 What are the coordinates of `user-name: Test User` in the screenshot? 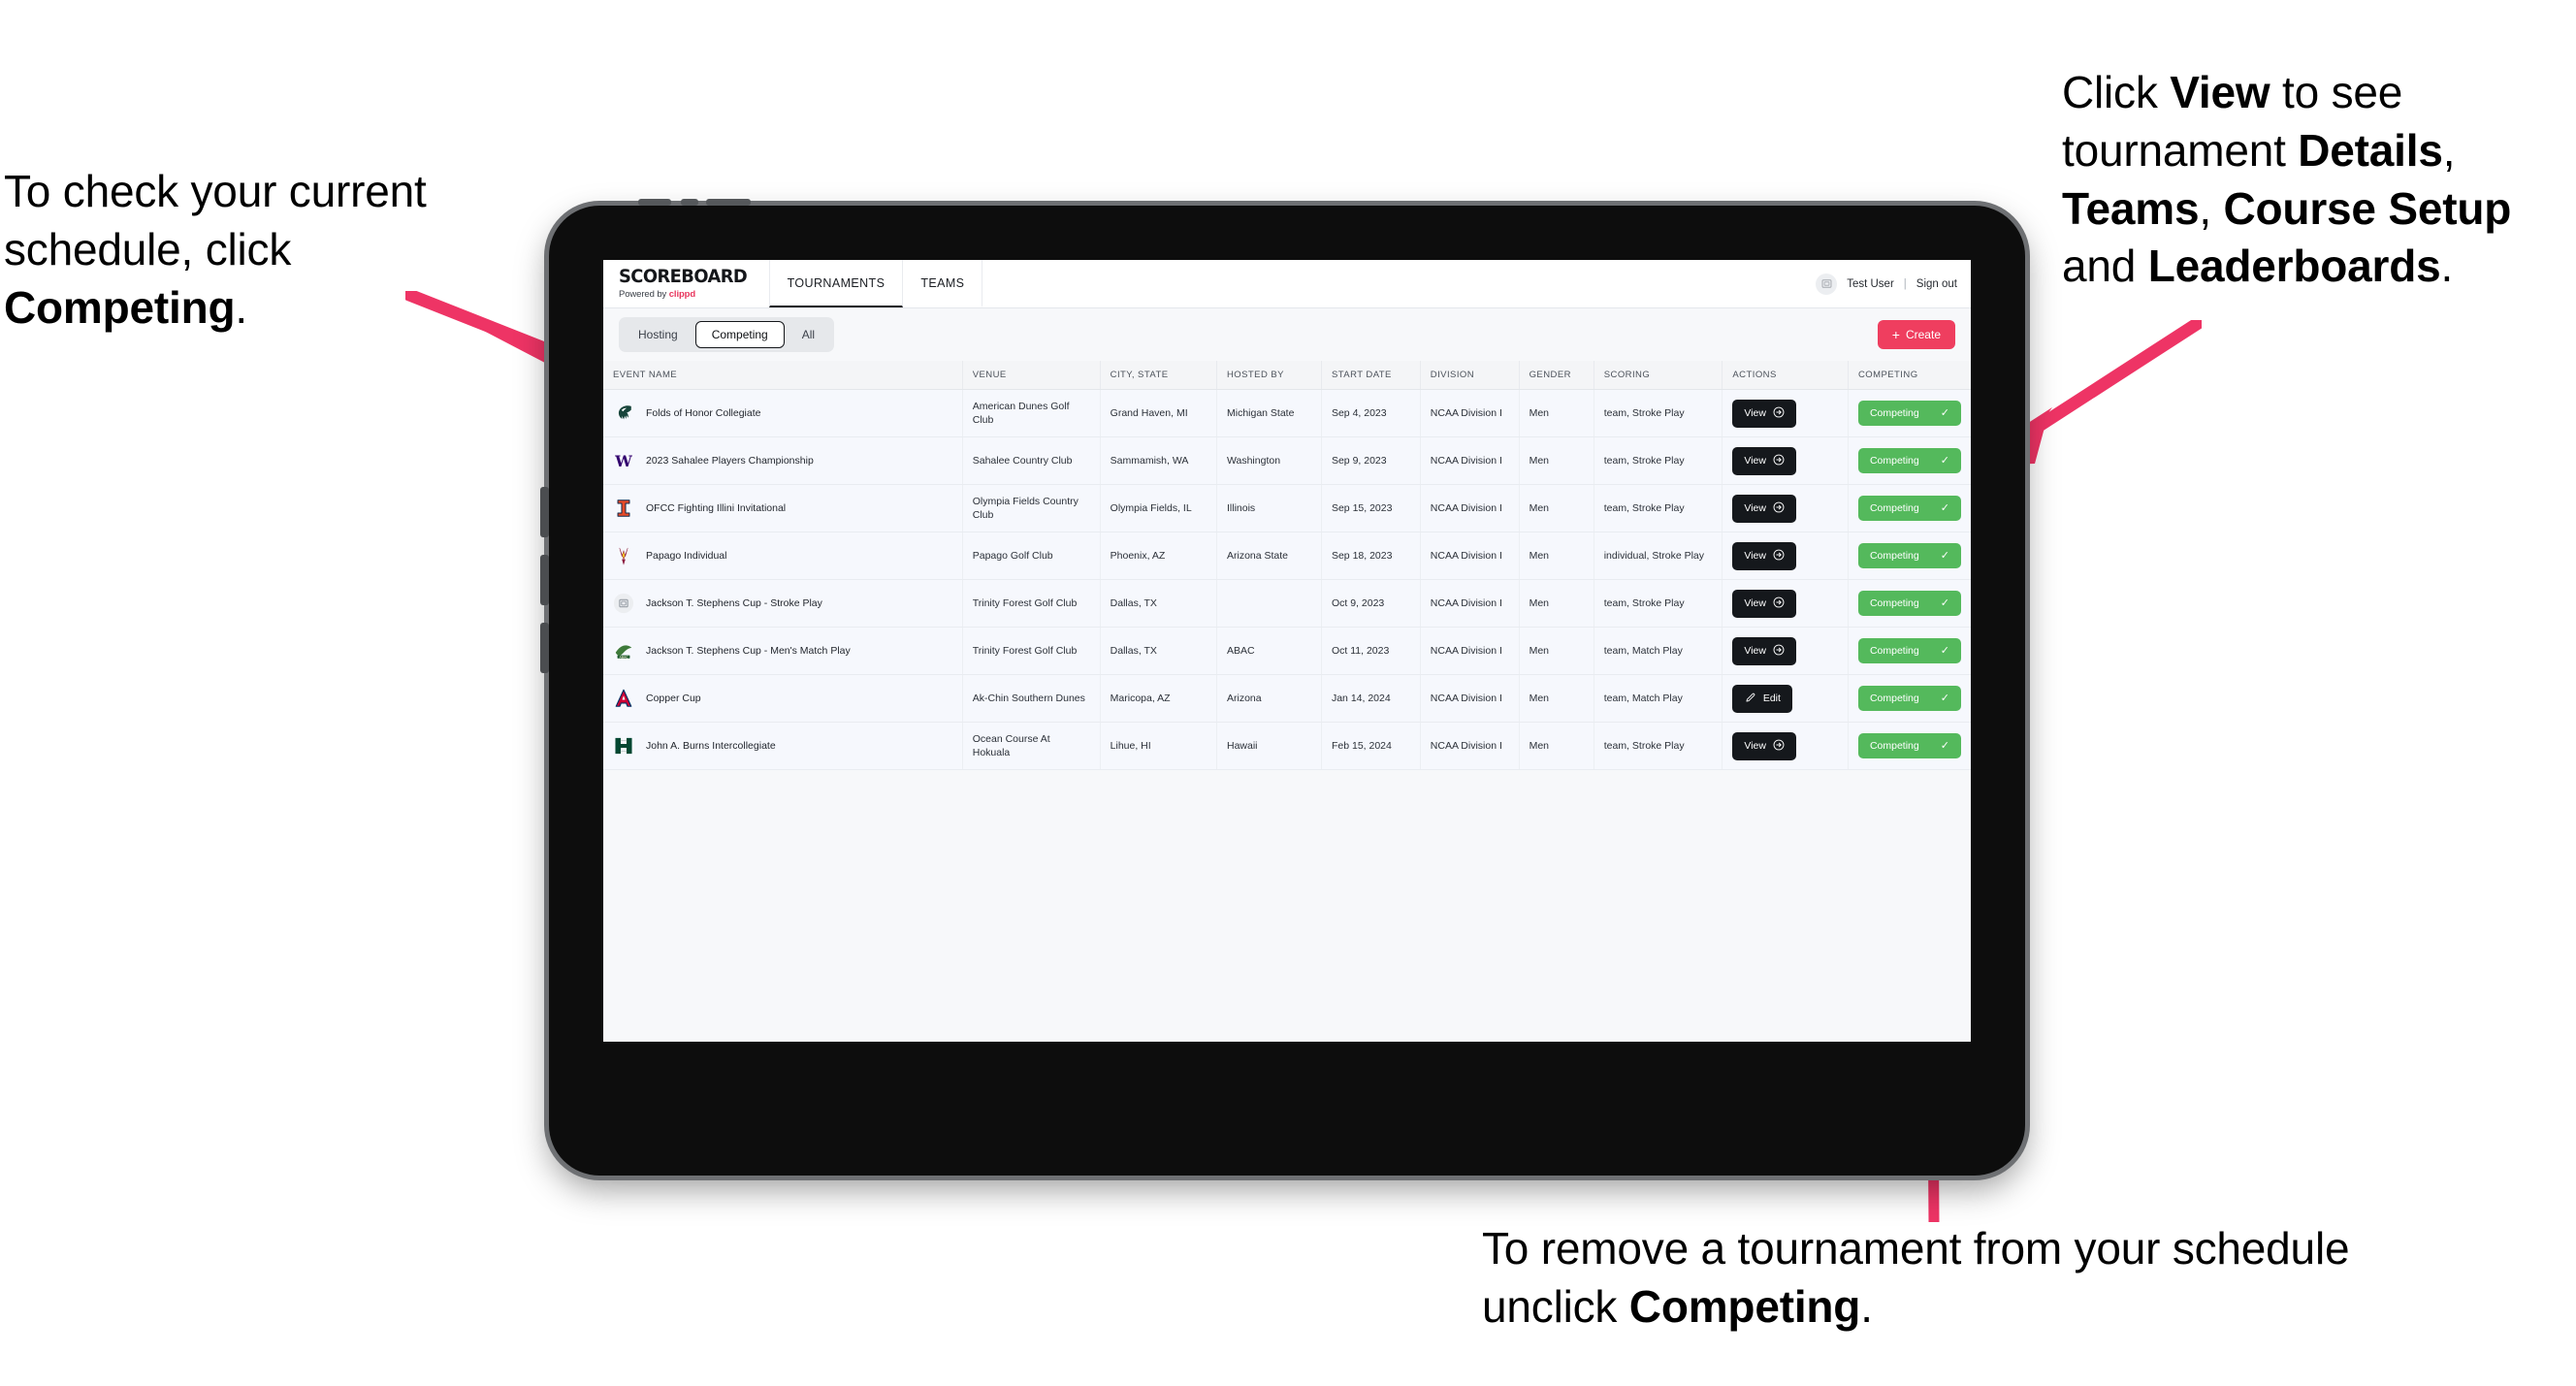 It's located at (1870, 283).